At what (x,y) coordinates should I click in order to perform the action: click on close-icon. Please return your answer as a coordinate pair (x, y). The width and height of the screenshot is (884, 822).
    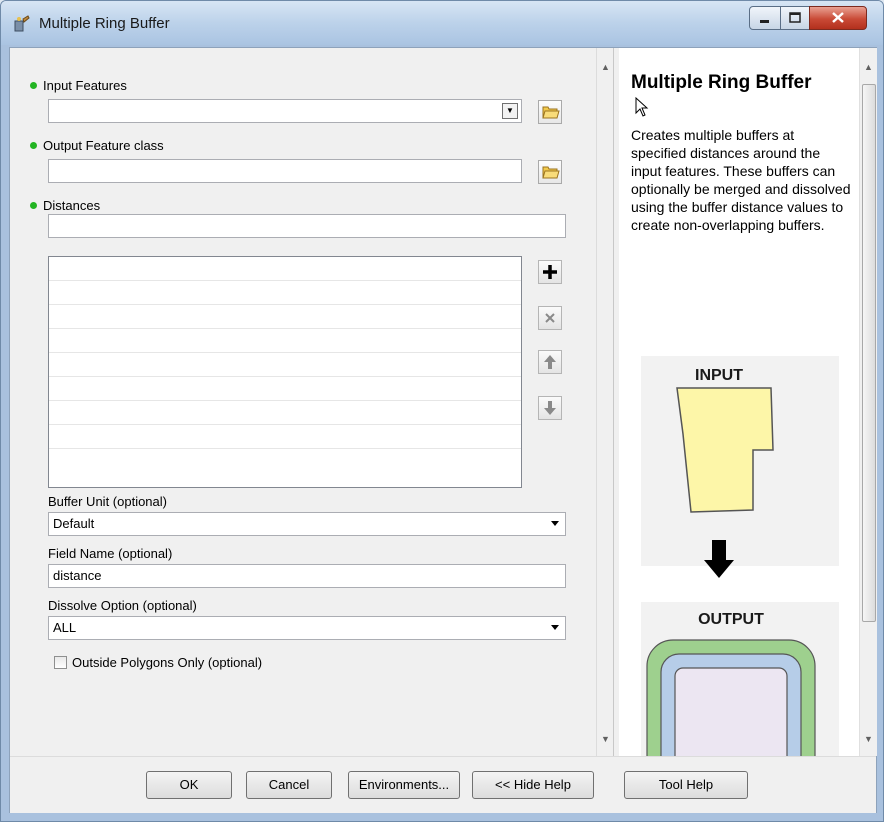
    Looking at the image, I should click on (838, 17).